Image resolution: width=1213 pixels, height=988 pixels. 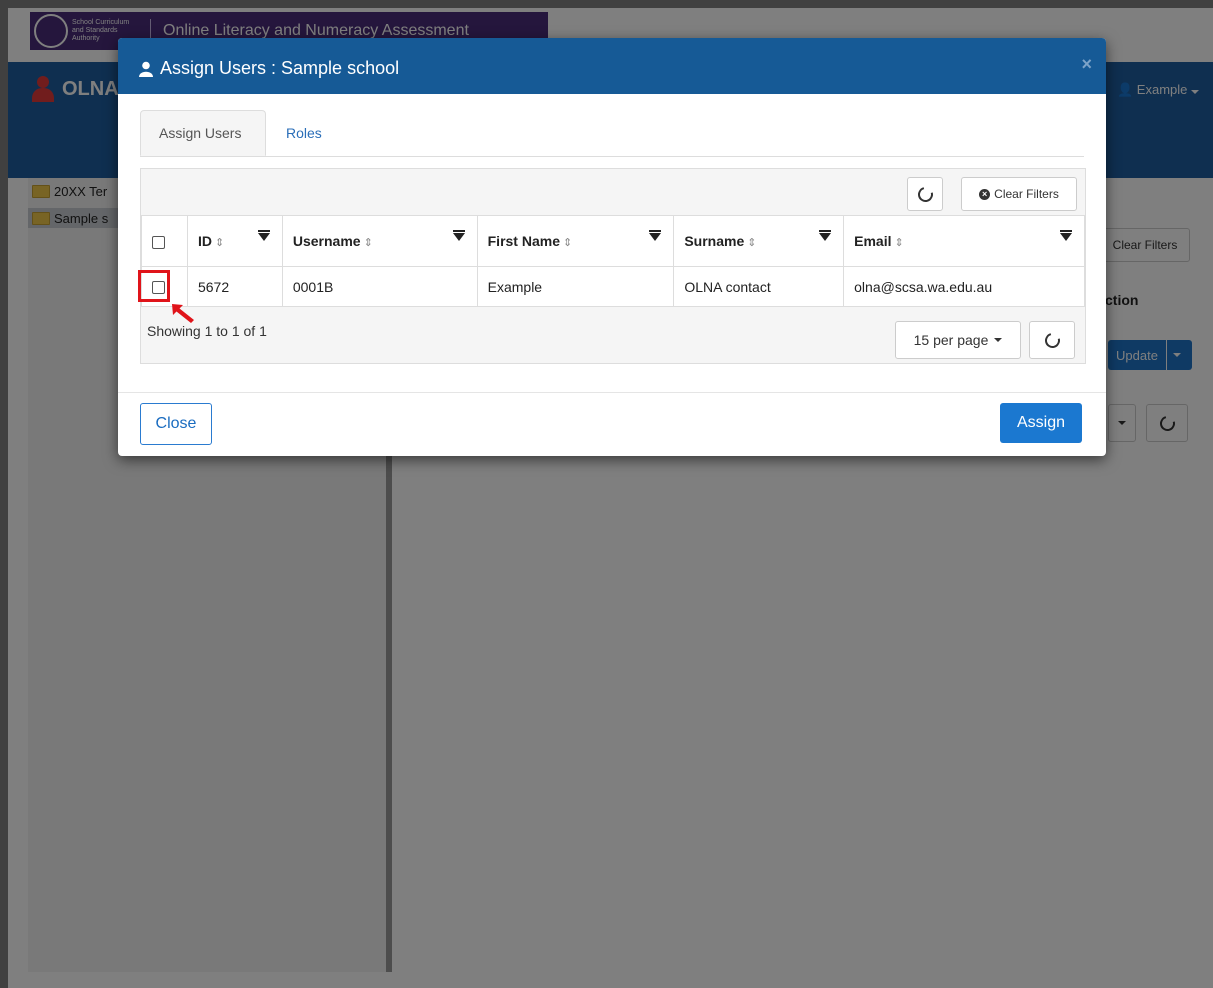 I want to click on tab-roles: Roles, so click(x=304, y=133).